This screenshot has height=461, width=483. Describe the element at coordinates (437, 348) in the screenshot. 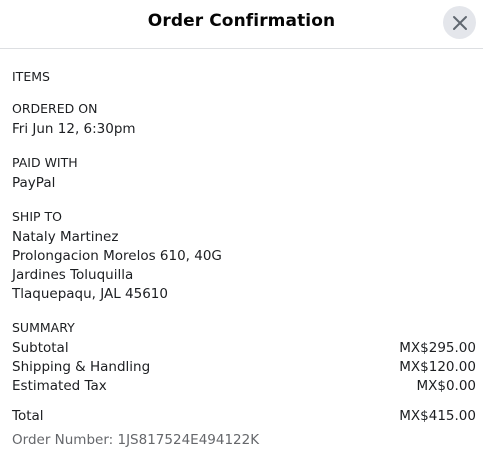

I see `summary-row-value: MX$295.00` at that location.